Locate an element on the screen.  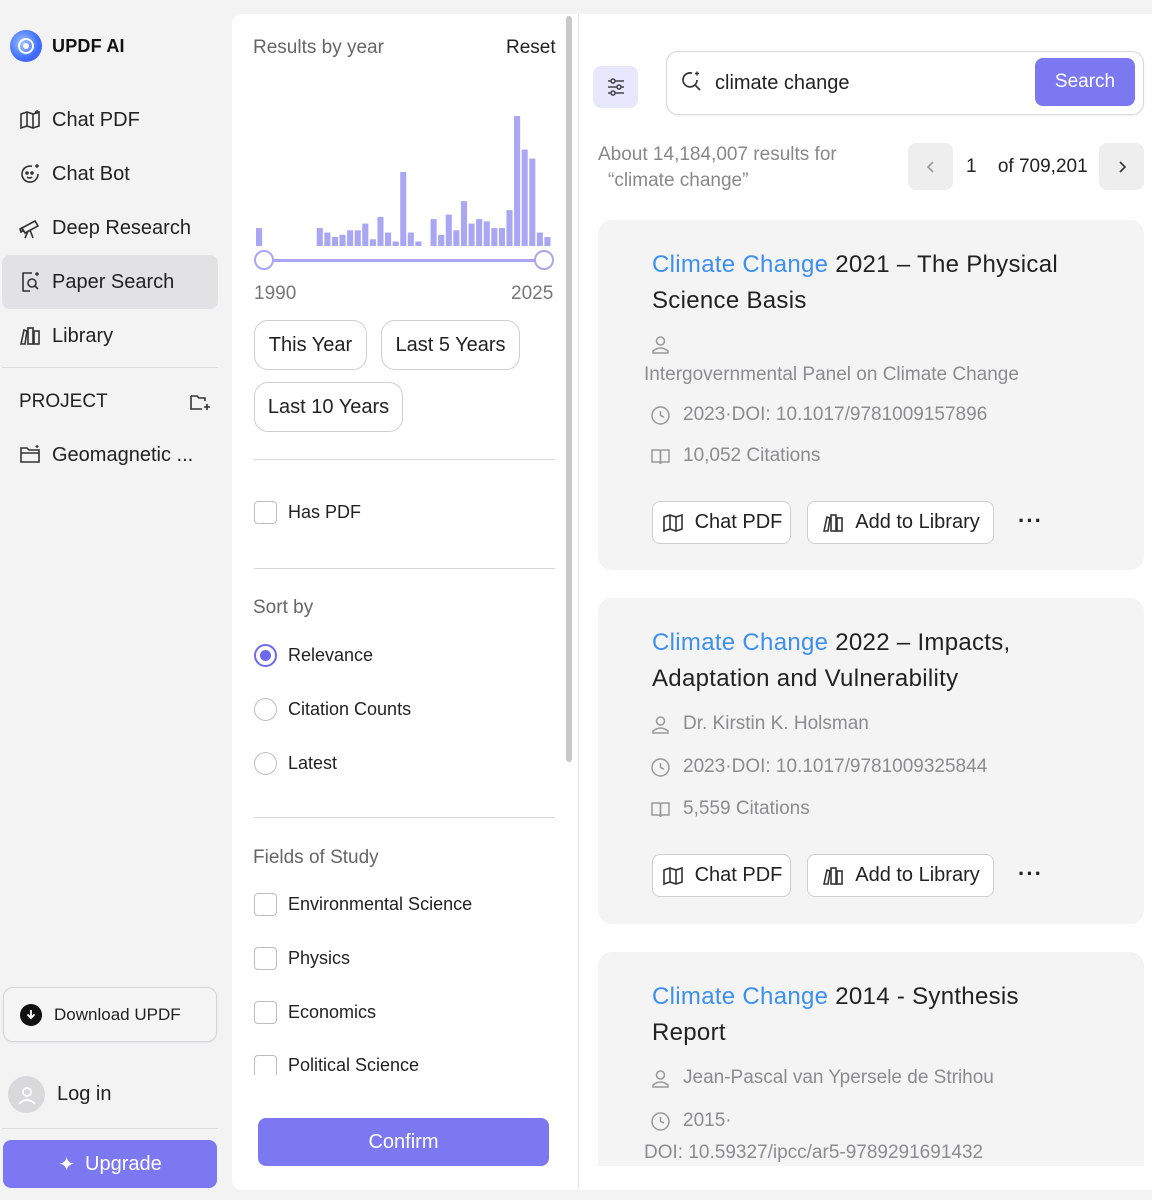
citations-text: 5,559 Citations is located at coordinates (746, 808).